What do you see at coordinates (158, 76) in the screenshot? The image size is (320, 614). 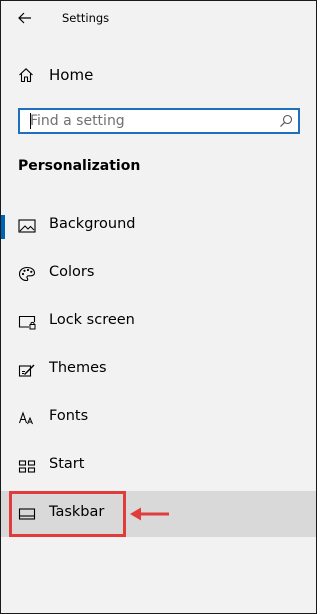 I see `home-link: Home` at bounding box center [158, 76].